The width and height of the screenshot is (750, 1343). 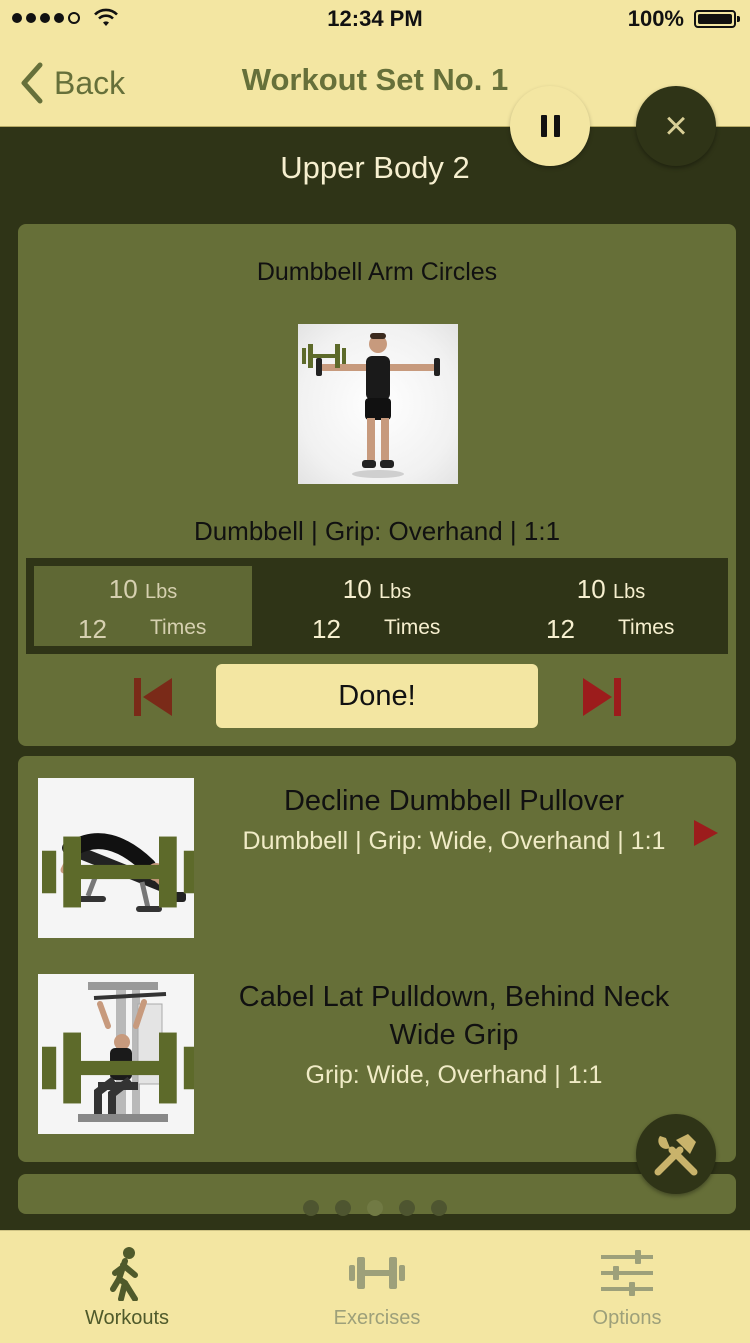 I want to click on tools-button, so click(x=676, y=1154).